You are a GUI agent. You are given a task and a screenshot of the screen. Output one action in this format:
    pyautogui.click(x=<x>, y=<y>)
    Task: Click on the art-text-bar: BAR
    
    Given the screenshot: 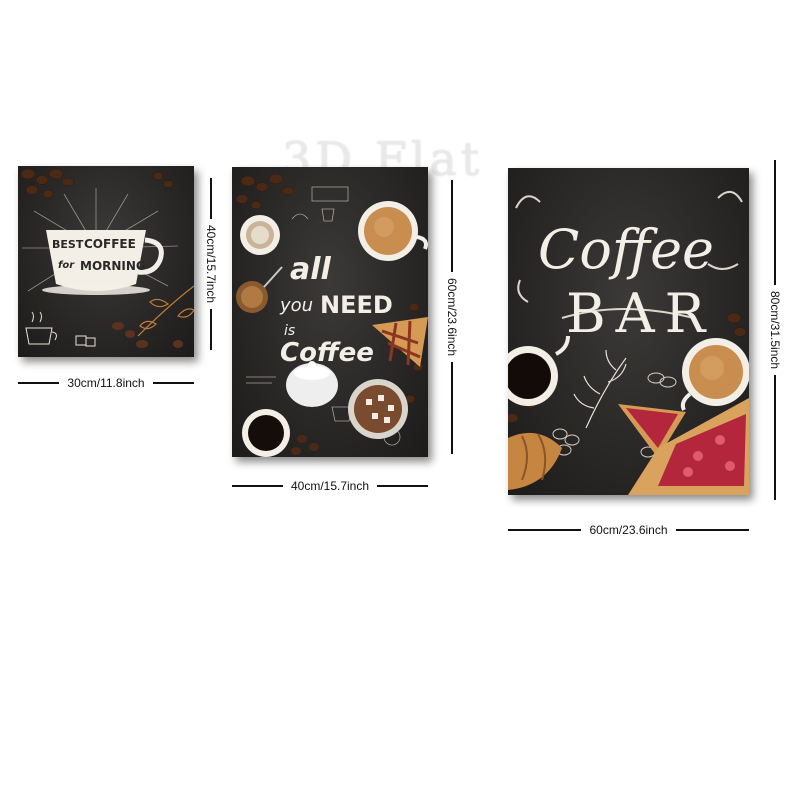 What is the action you would take?
    pyautogui.click(x=640, y=313)
    